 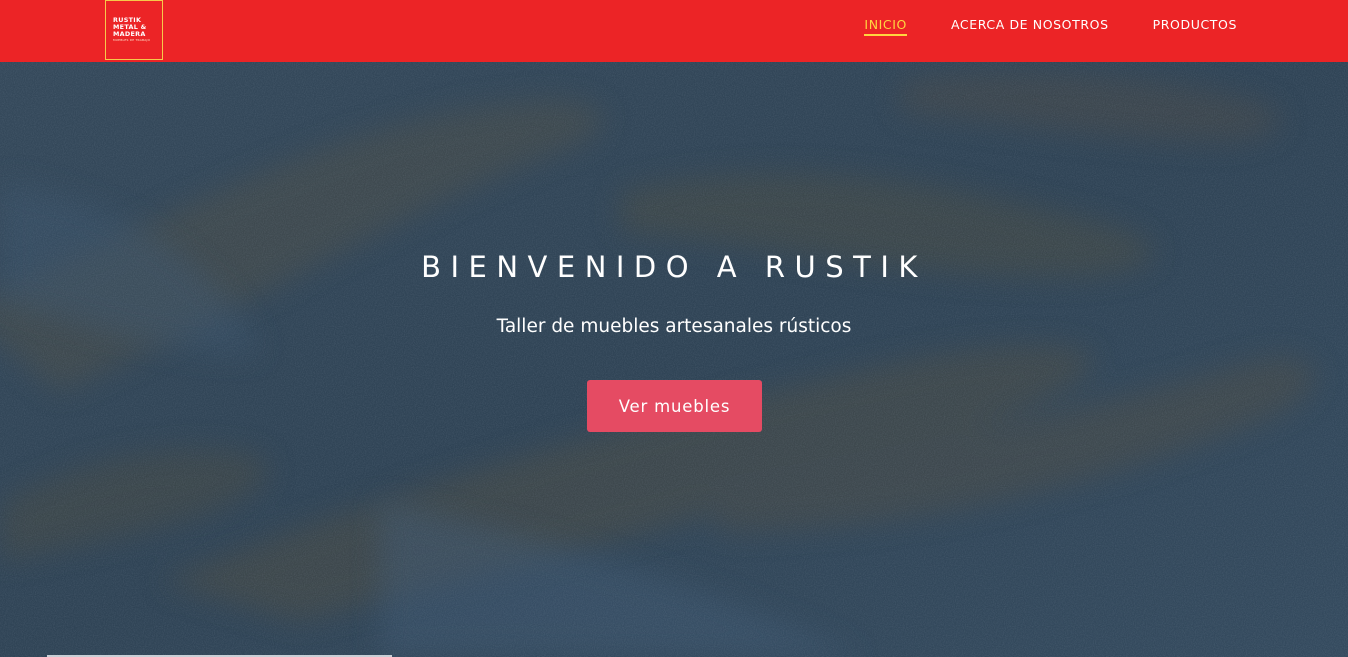 I want to click on nav-item-productos: PRODUCTOS, so click(x=1195, y=25).